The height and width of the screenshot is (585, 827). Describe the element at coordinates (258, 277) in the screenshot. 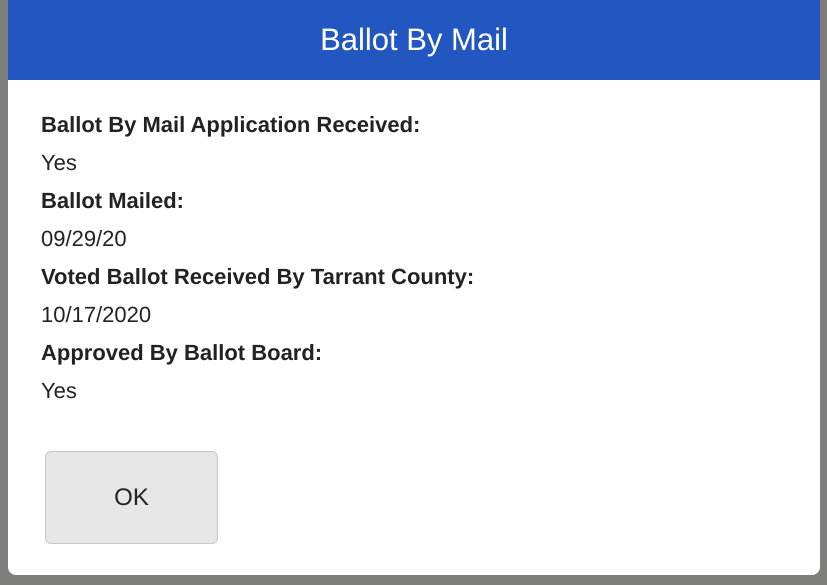

I see `field-label: Voted Ballot Received By Tarrant County:` at that location.